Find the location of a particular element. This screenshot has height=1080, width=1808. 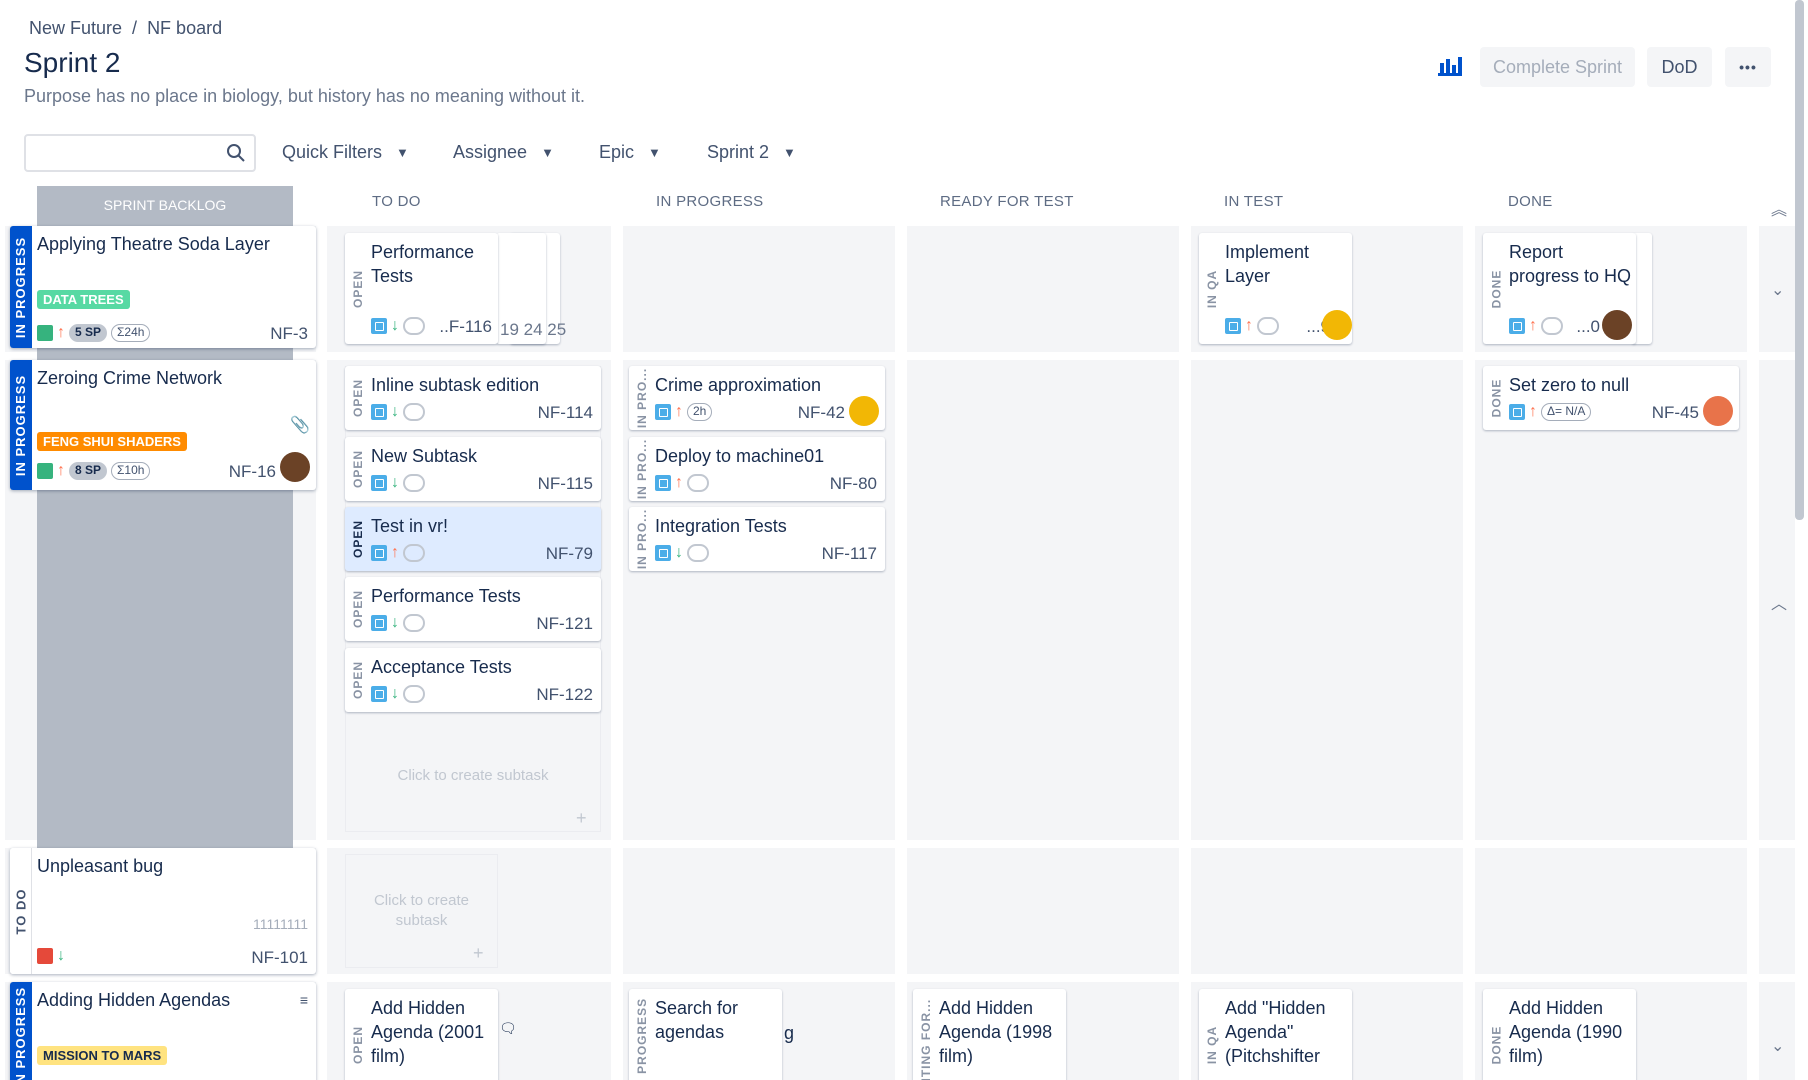

subtask-card-nf-80: IN PRO... Deploy to machine01 ↑ NF-80 is located at coordinates (757, 469).